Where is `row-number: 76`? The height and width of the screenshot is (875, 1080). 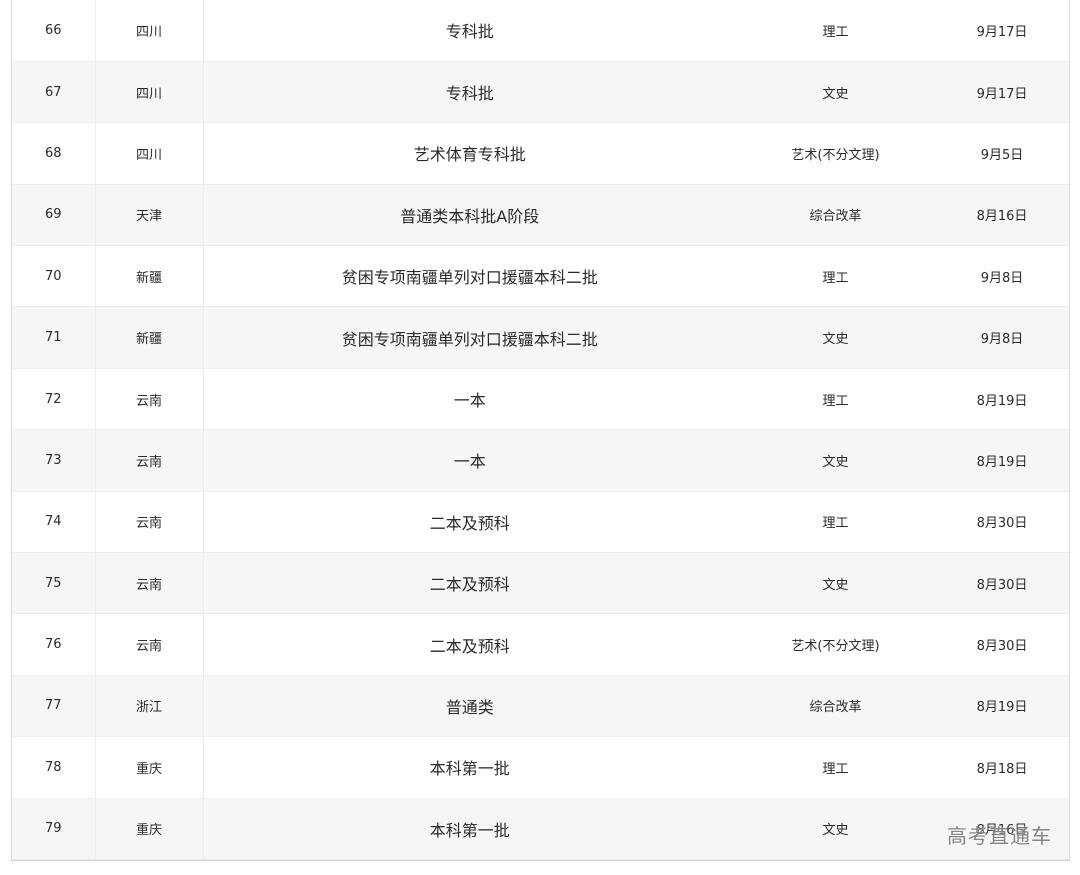 row-number: 76 is located at coordinates (54, 644).